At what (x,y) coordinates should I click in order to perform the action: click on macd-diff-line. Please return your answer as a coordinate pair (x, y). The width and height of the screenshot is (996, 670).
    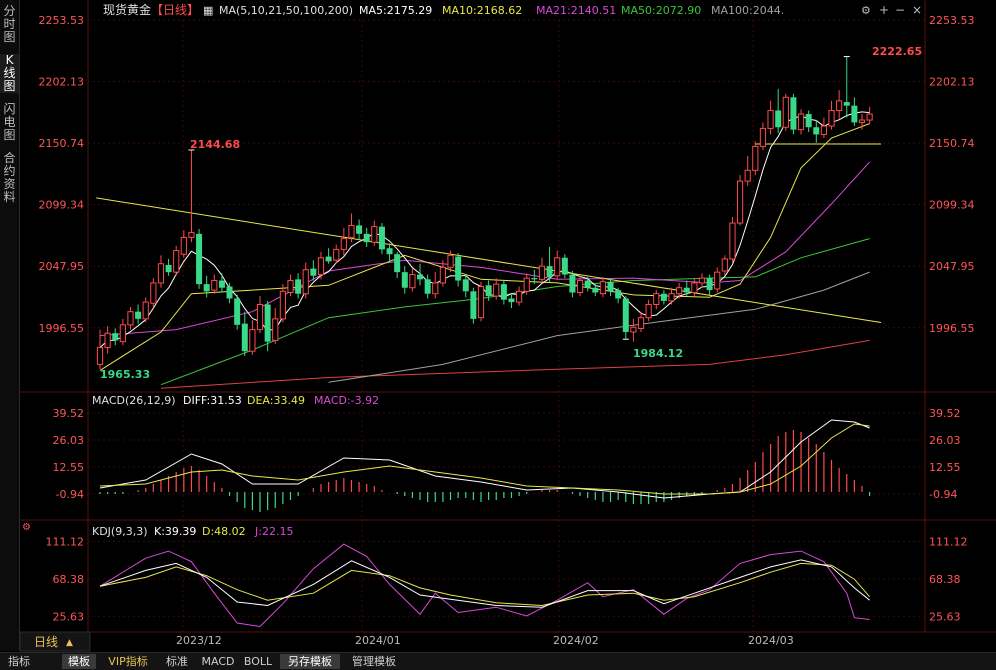
    Looking at the image, I should click on (484, 459).